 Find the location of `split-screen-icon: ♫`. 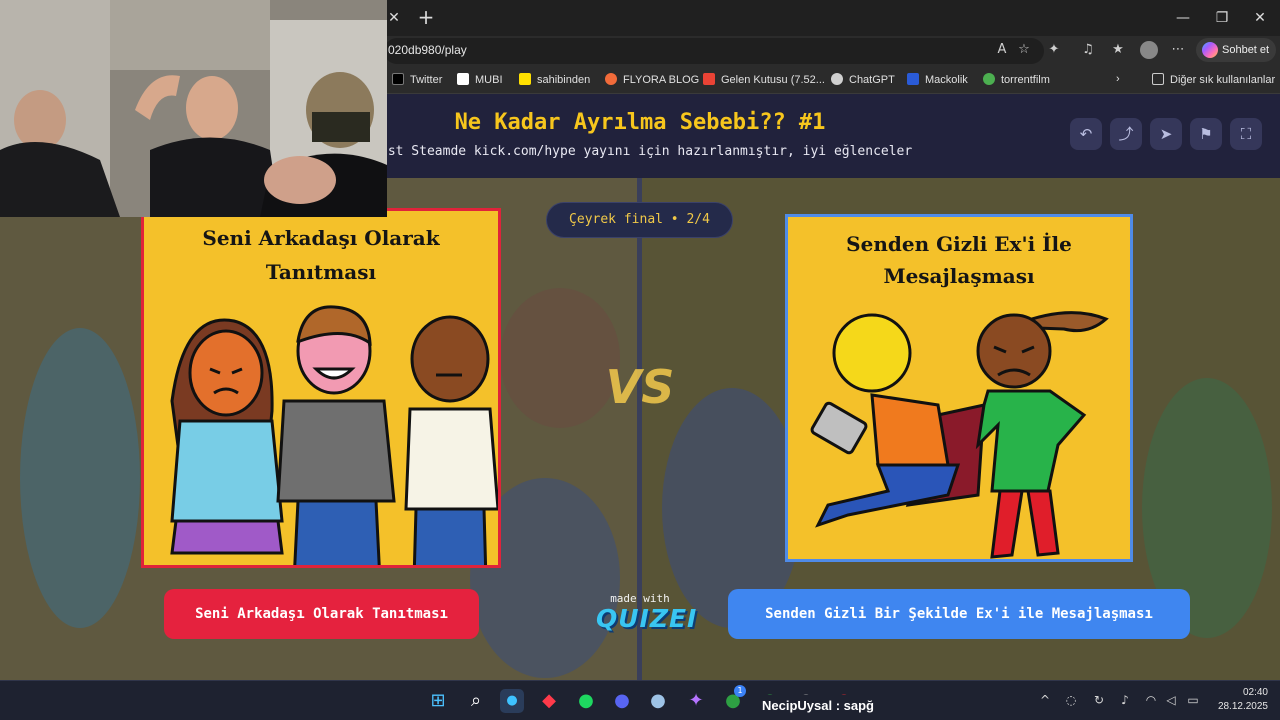

split-screen-icon: ♫ is located at coordinates (1088, 50).